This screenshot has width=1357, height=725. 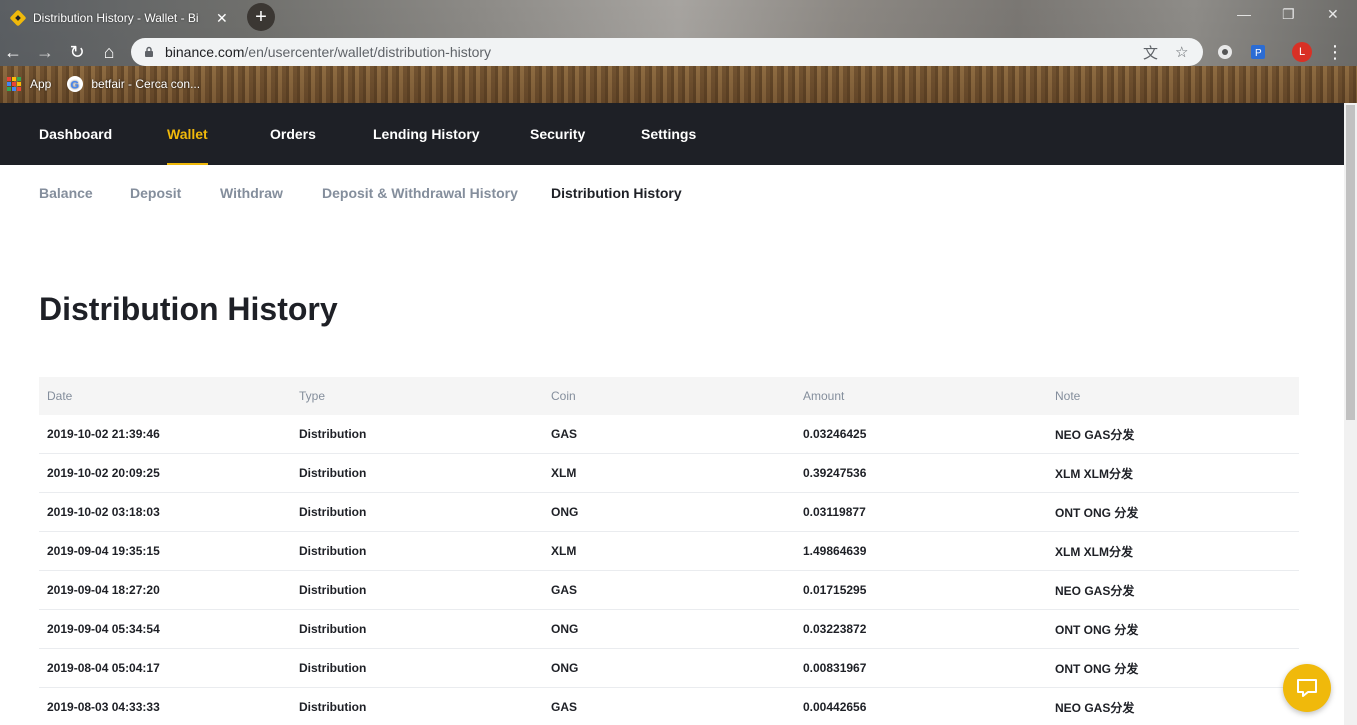 I want to click on subnav-deposit: Deposit, so click(x=155, y=193).